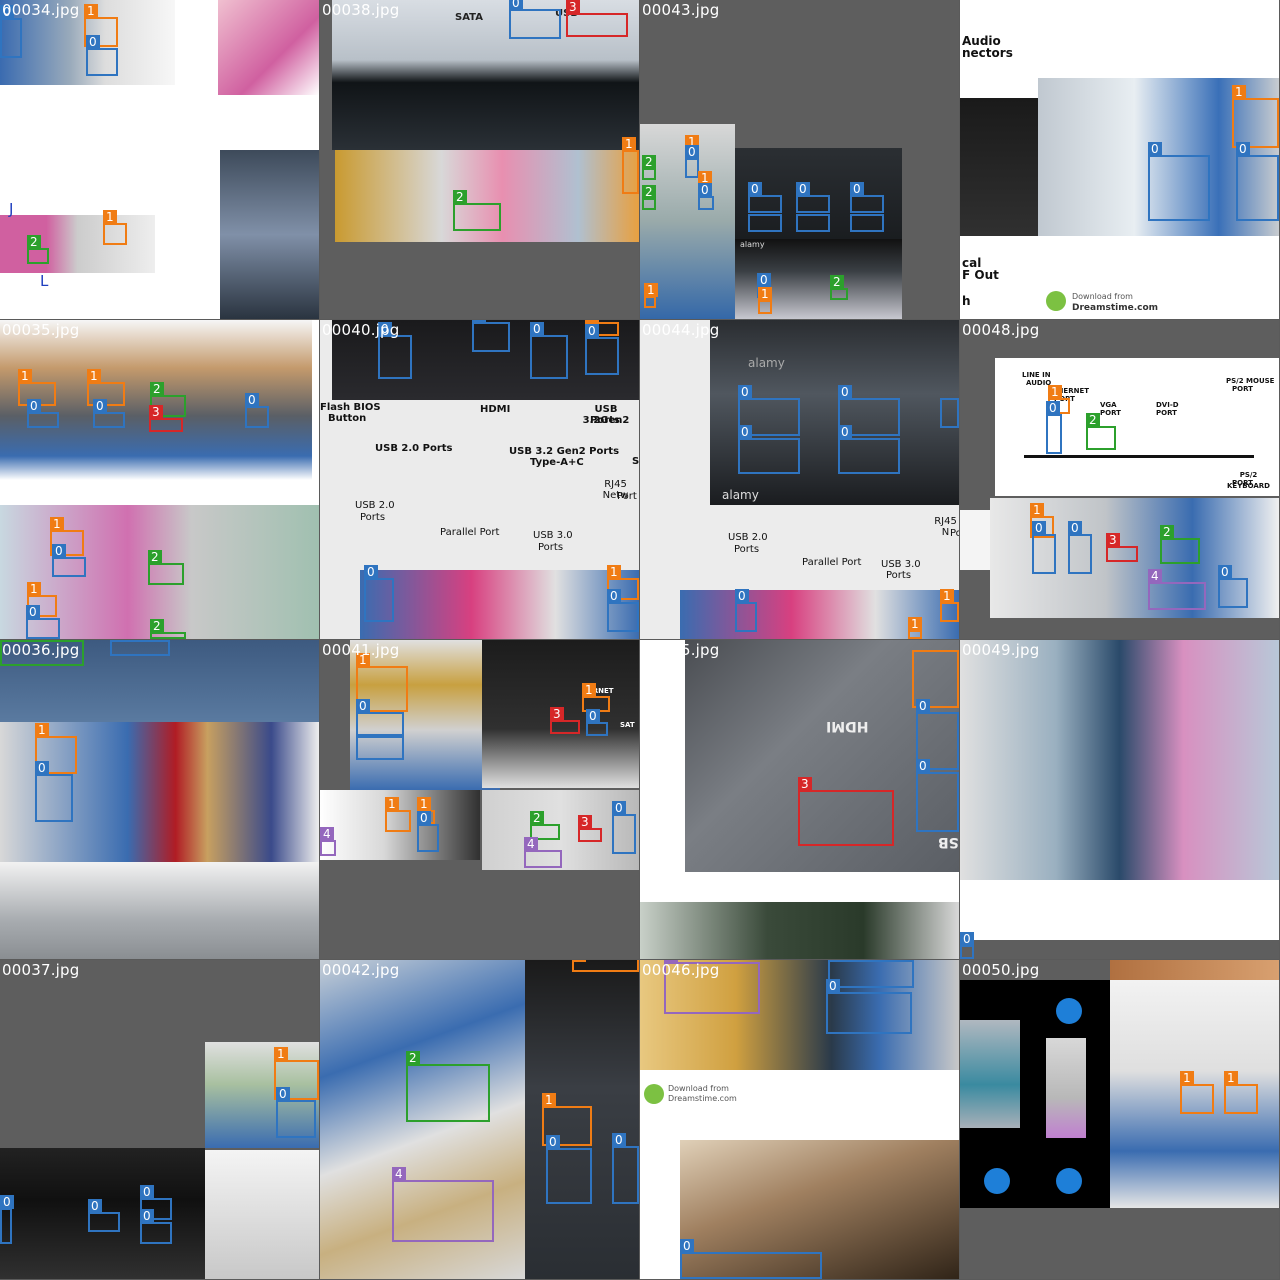 Image resolution: width=1280 pixels, height=1280 pixels. What do you see at coordinates (479, 159) in the screenshot?
I see `tile-00038: 00038.jpg SATA USB 0 3 1 2` at bounding box center [479, 159].